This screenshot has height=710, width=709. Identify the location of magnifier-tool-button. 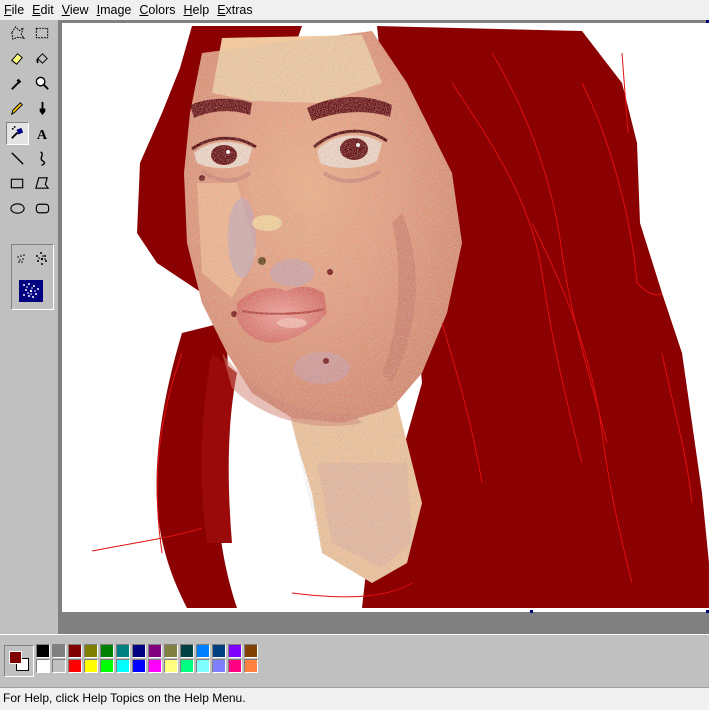
(42, 83).